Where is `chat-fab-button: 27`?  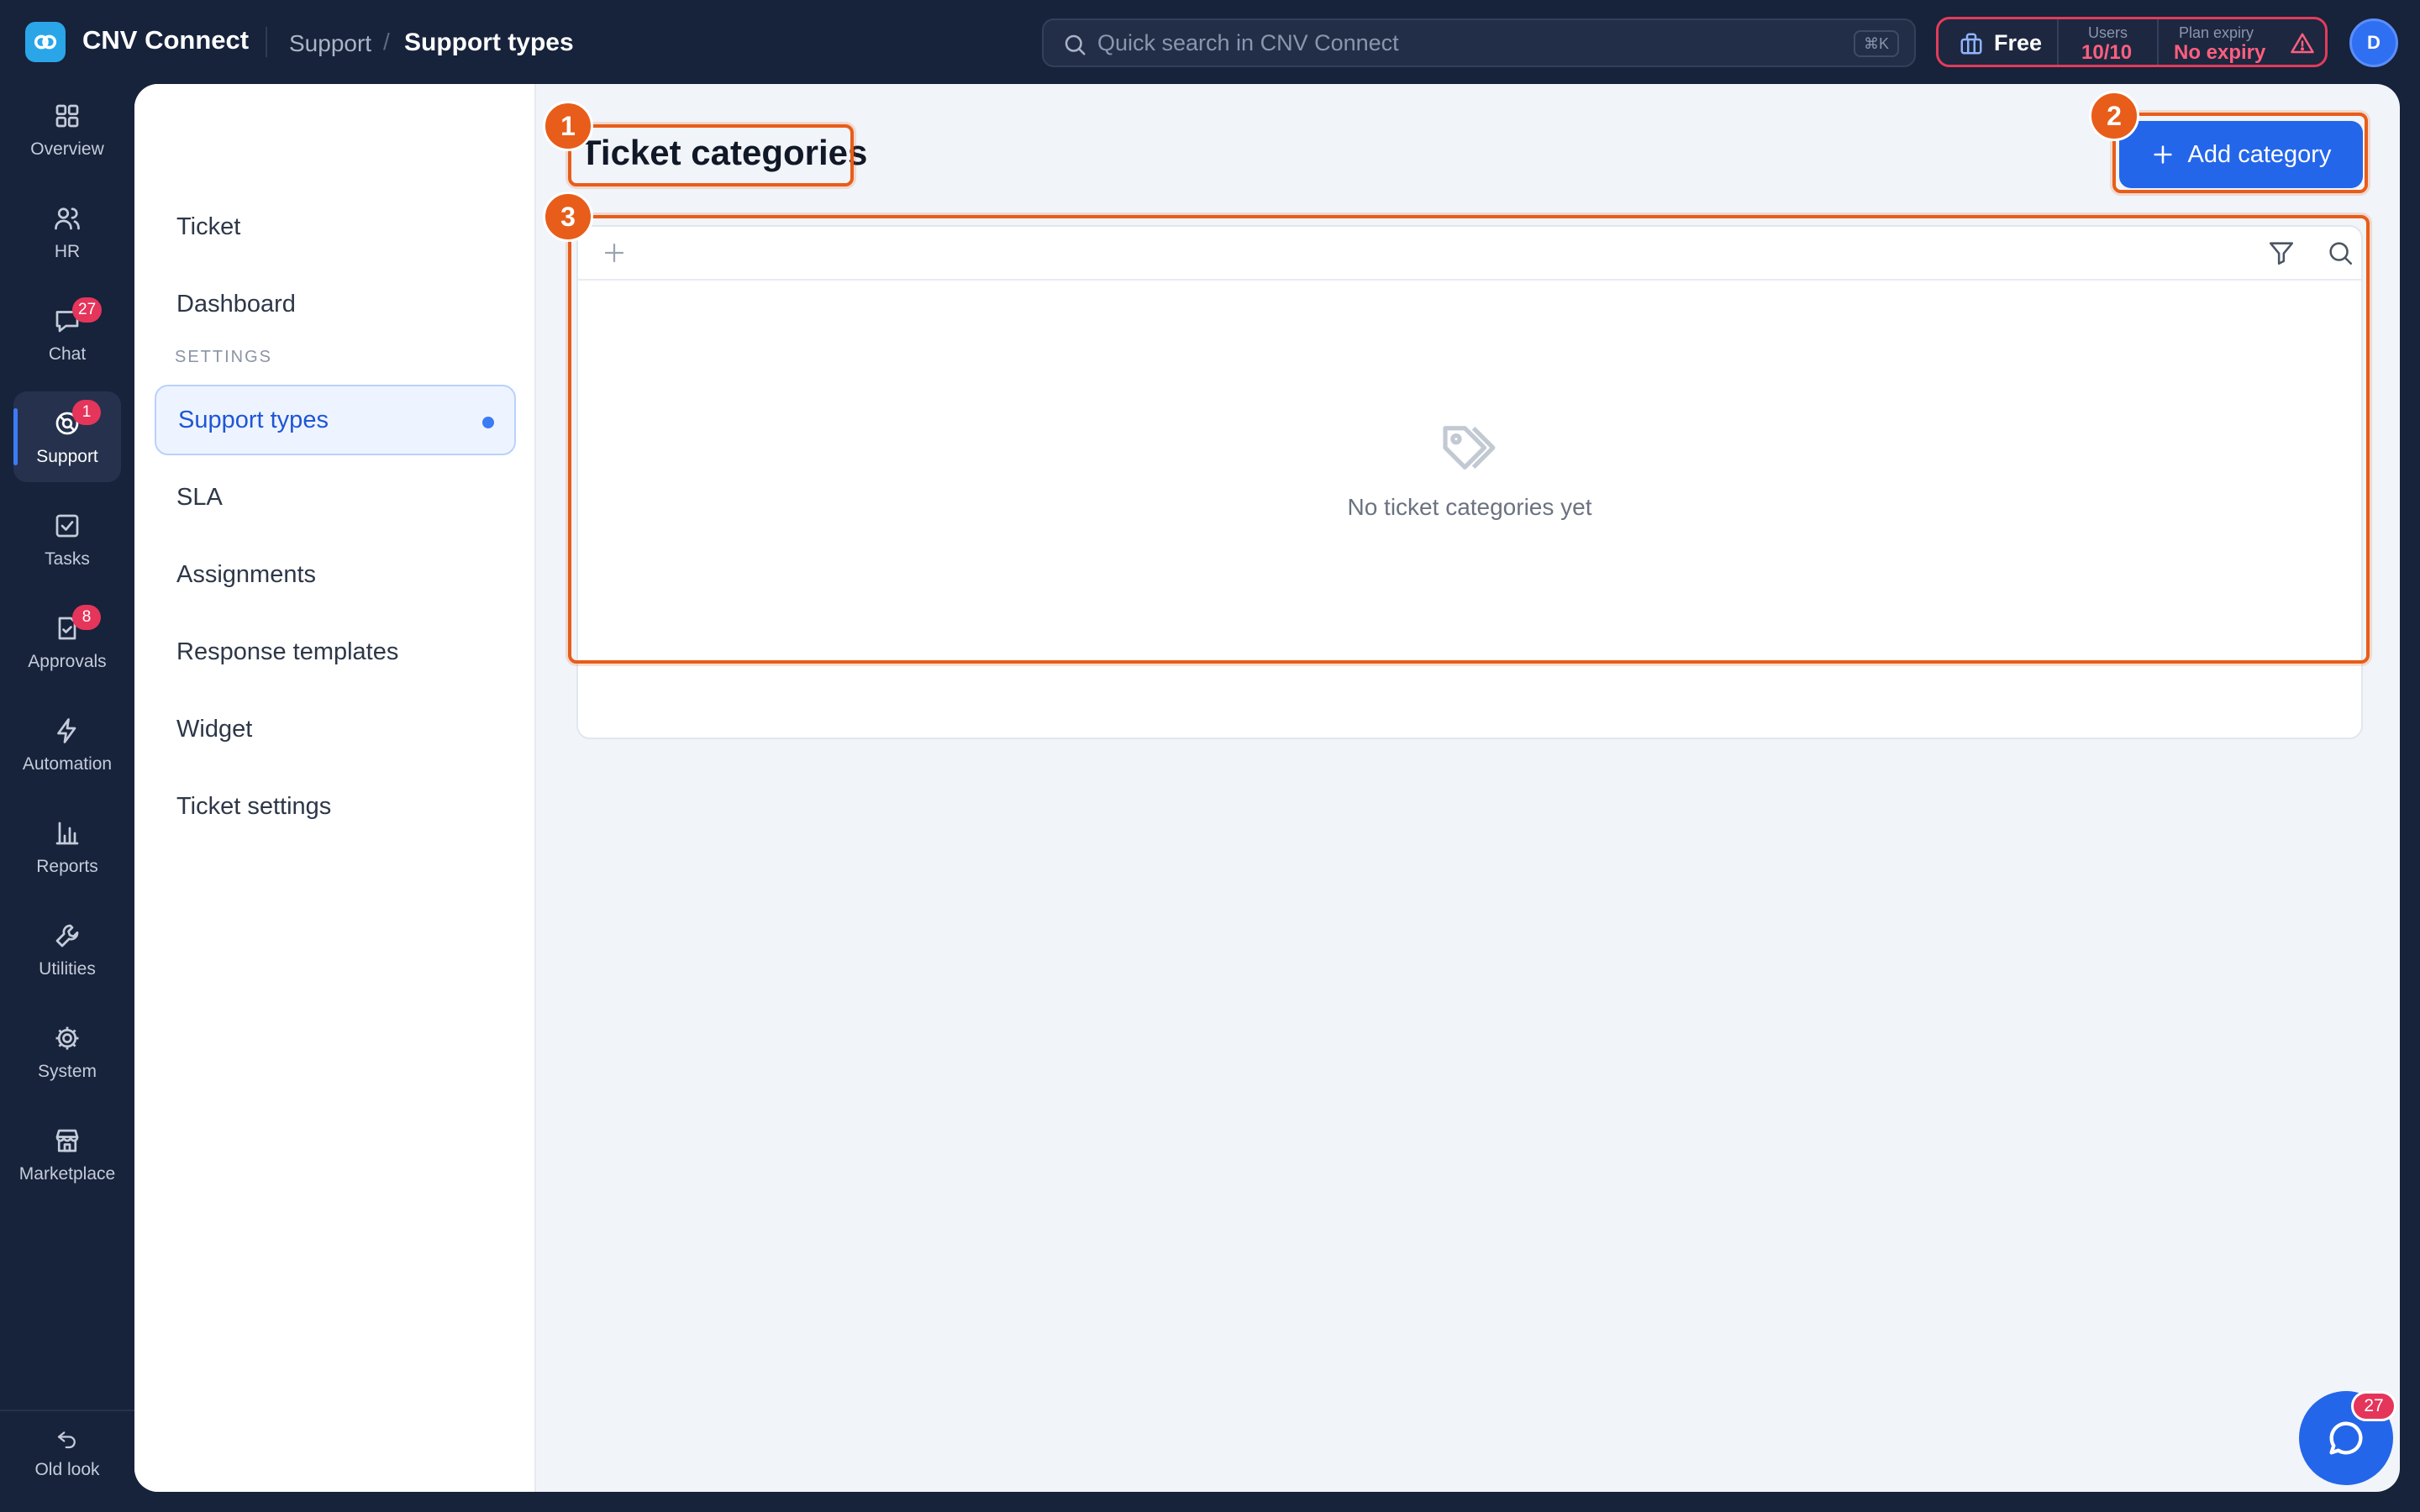
chat-fab-button: 27 is located at coordinates (2347, 1438).